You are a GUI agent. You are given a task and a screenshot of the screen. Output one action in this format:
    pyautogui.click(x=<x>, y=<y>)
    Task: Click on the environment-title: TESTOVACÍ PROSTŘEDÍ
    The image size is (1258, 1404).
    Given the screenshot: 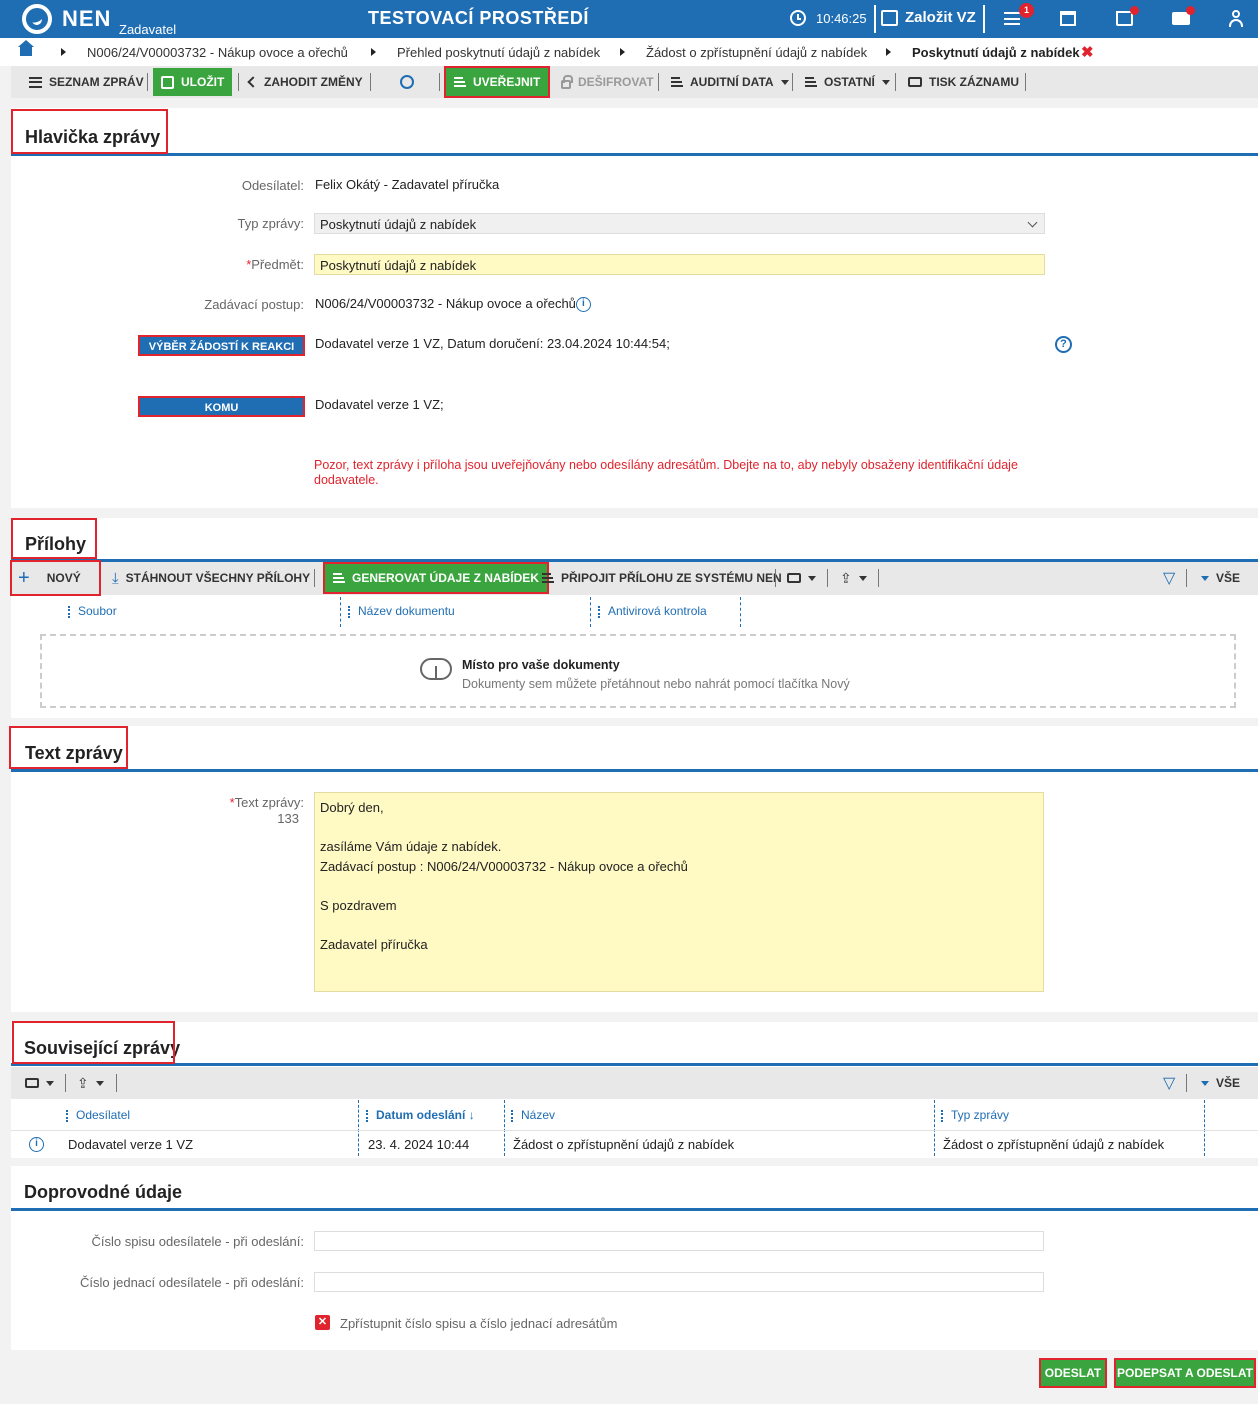 What is the action you would take?
    pyautogui.click(x=478, y=18)
    